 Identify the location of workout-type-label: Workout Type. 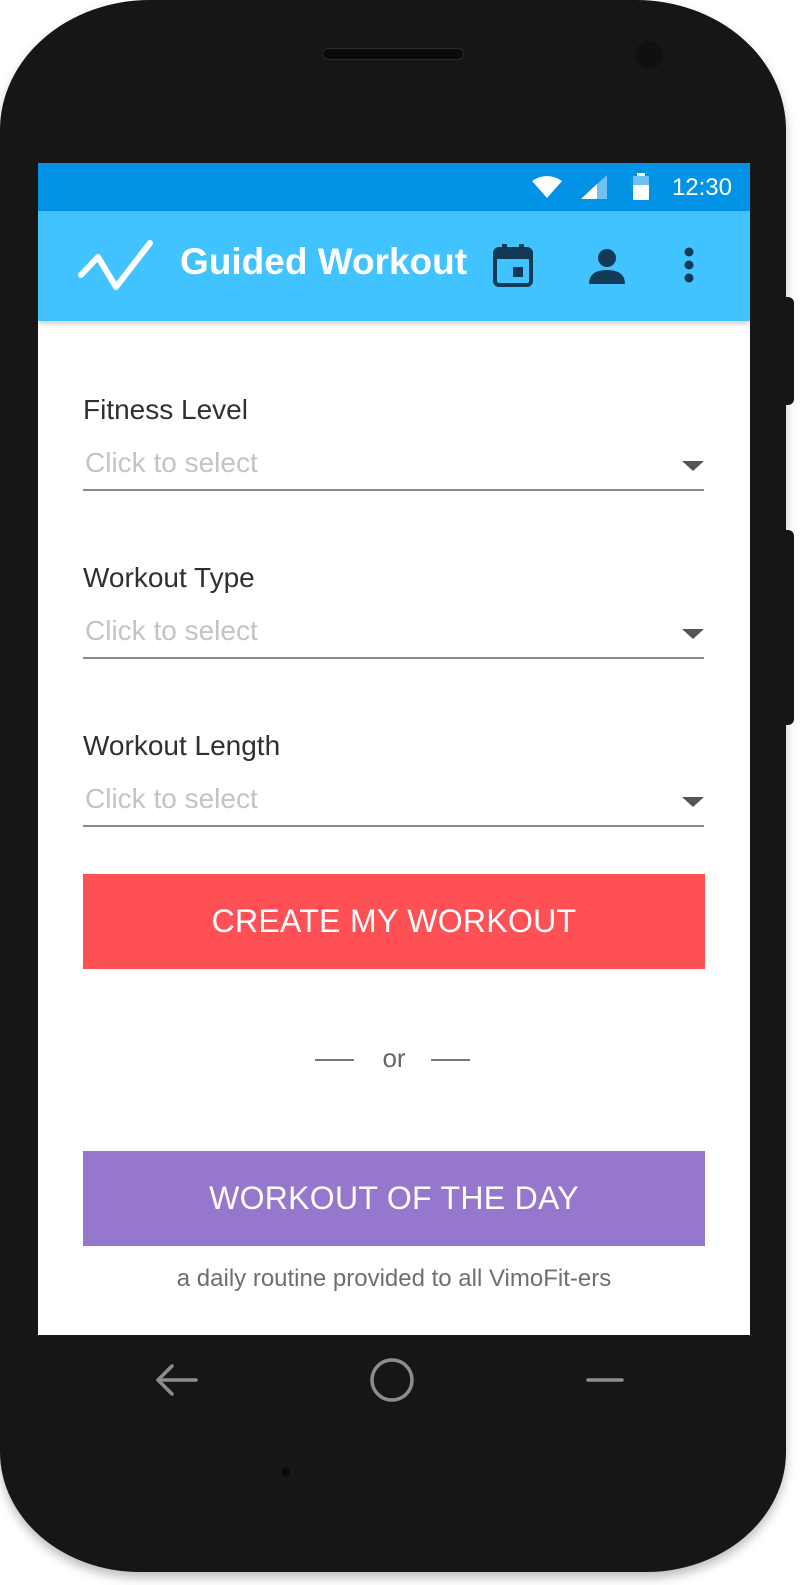
(169, 577).